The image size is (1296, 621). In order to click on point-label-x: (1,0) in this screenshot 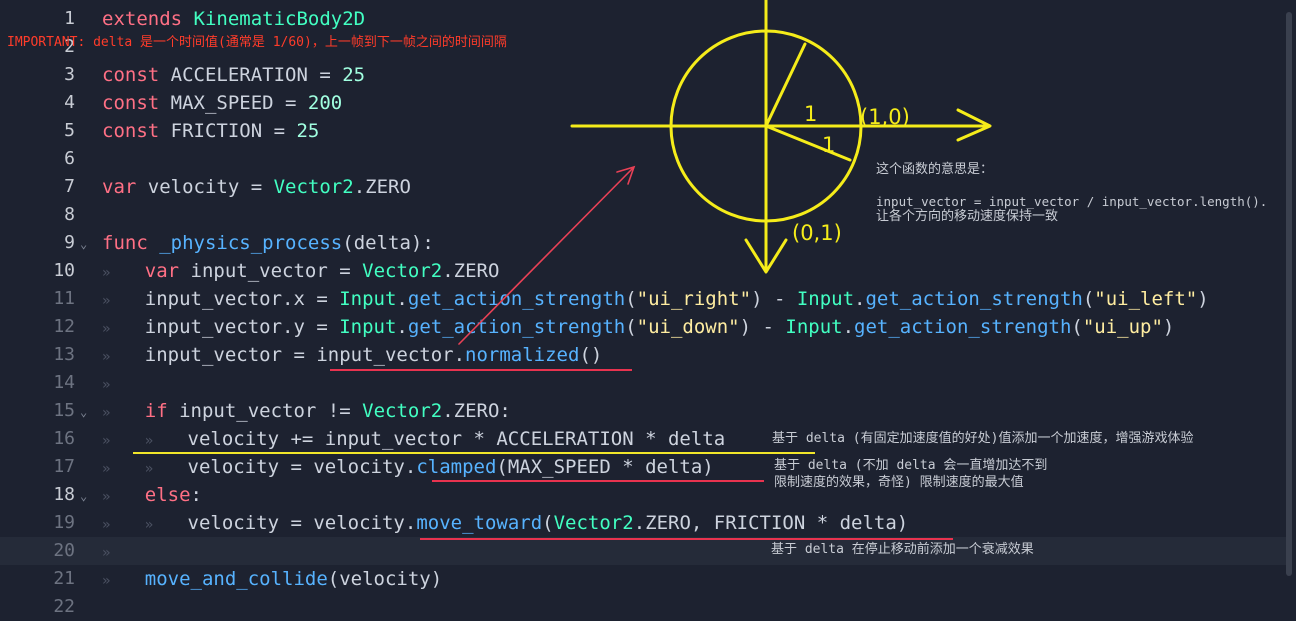, I will do `click(885, 117)`.